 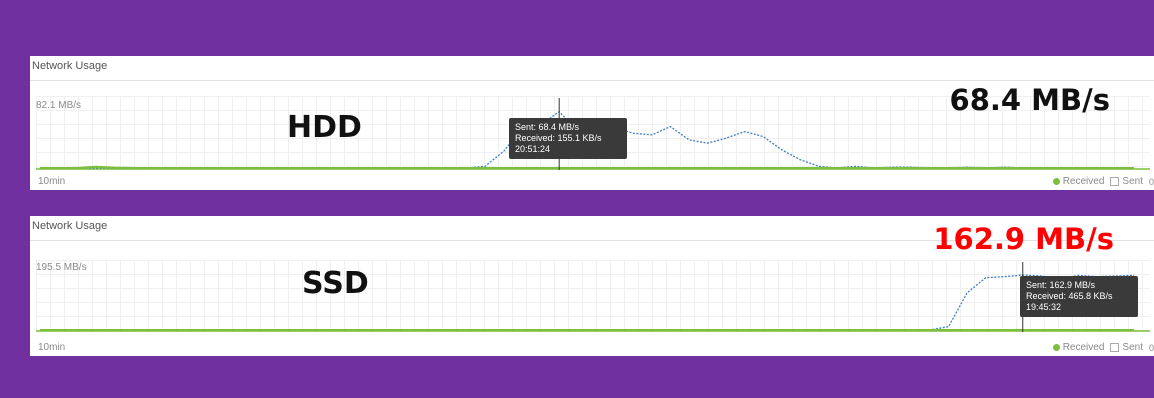 What do you see at coordinates (533, 149) in the screenshot?
I see `tooltip-time: 20:51:24` at bounding box center [533, 149].